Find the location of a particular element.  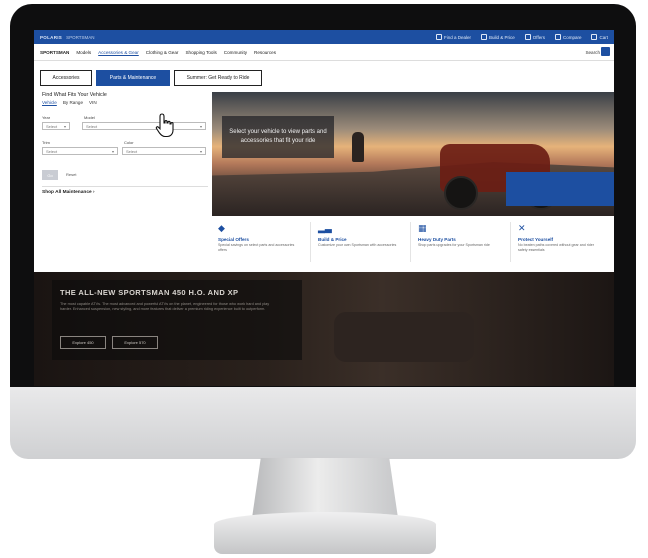

pin-icon is located at coordinates (439, 37).